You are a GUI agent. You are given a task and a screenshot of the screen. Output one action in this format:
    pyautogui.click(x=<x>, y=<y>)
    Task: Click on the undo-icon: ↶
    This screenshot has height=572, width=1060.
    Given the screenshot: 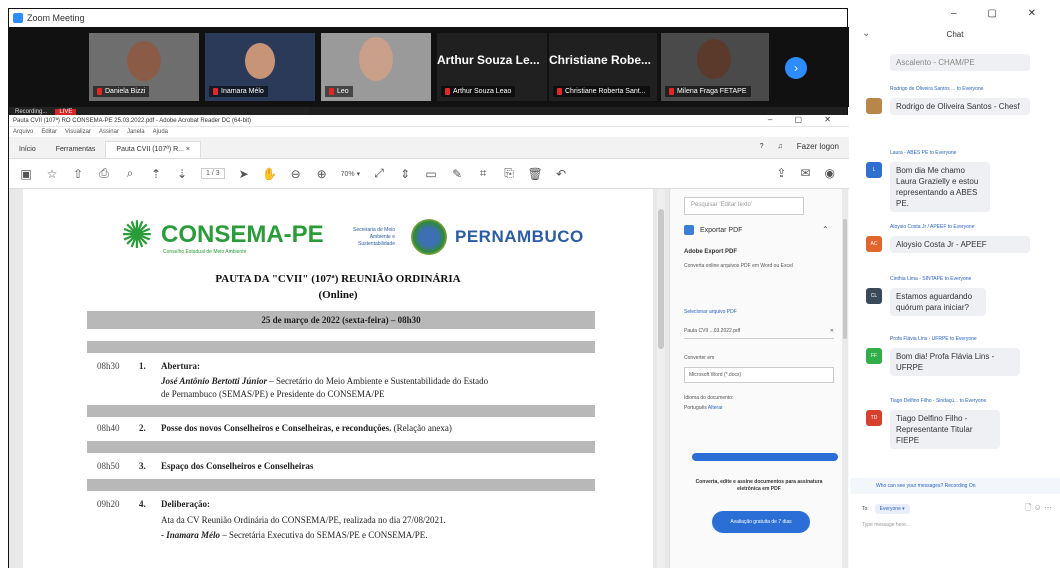 What is the action you would take?
    pyautogui.click(x=561, y=174)
    